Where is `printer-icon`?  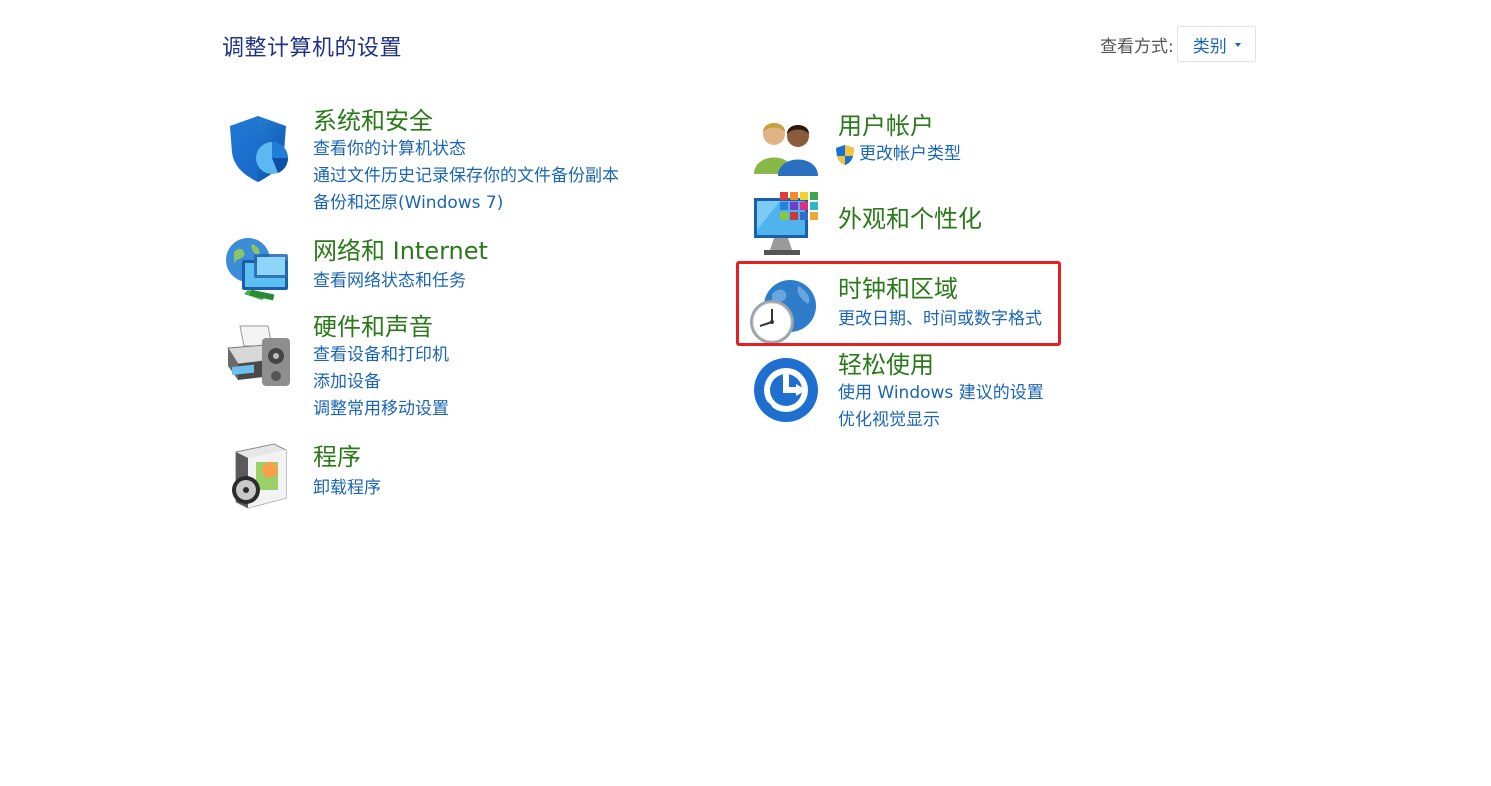
printer-icon is located at coordinates (258, 356).